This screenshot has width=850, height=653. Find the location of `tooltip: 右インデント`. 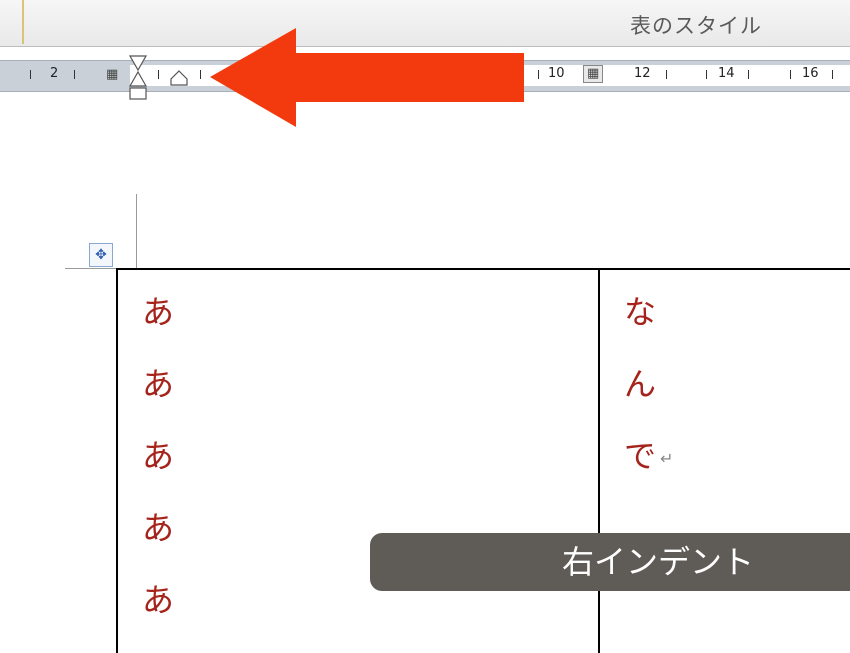

tooltip: 右インデント is located at coordinates (610, 562).